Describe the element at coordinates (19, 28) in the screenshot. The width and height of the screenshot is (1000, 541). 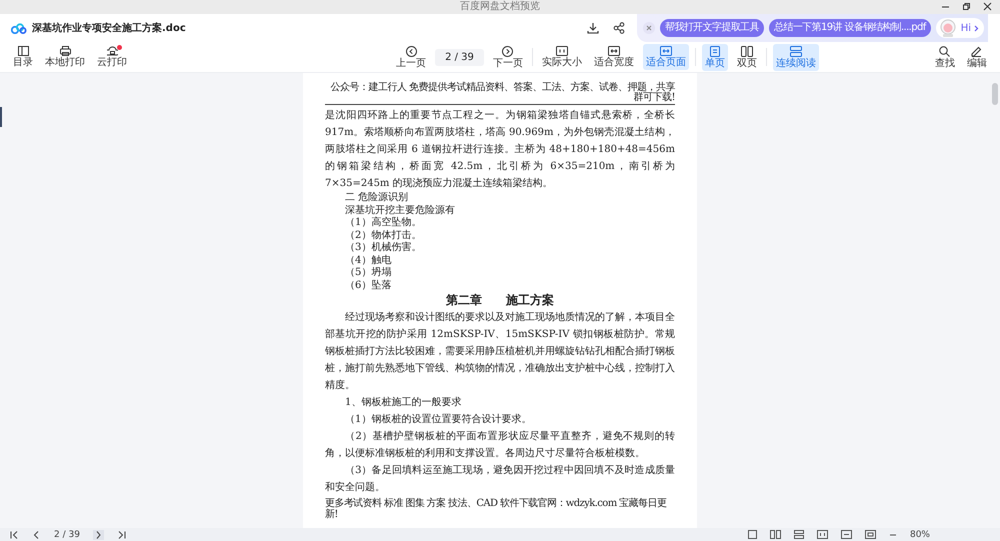
I see `cloud-logo-icon` at that location.